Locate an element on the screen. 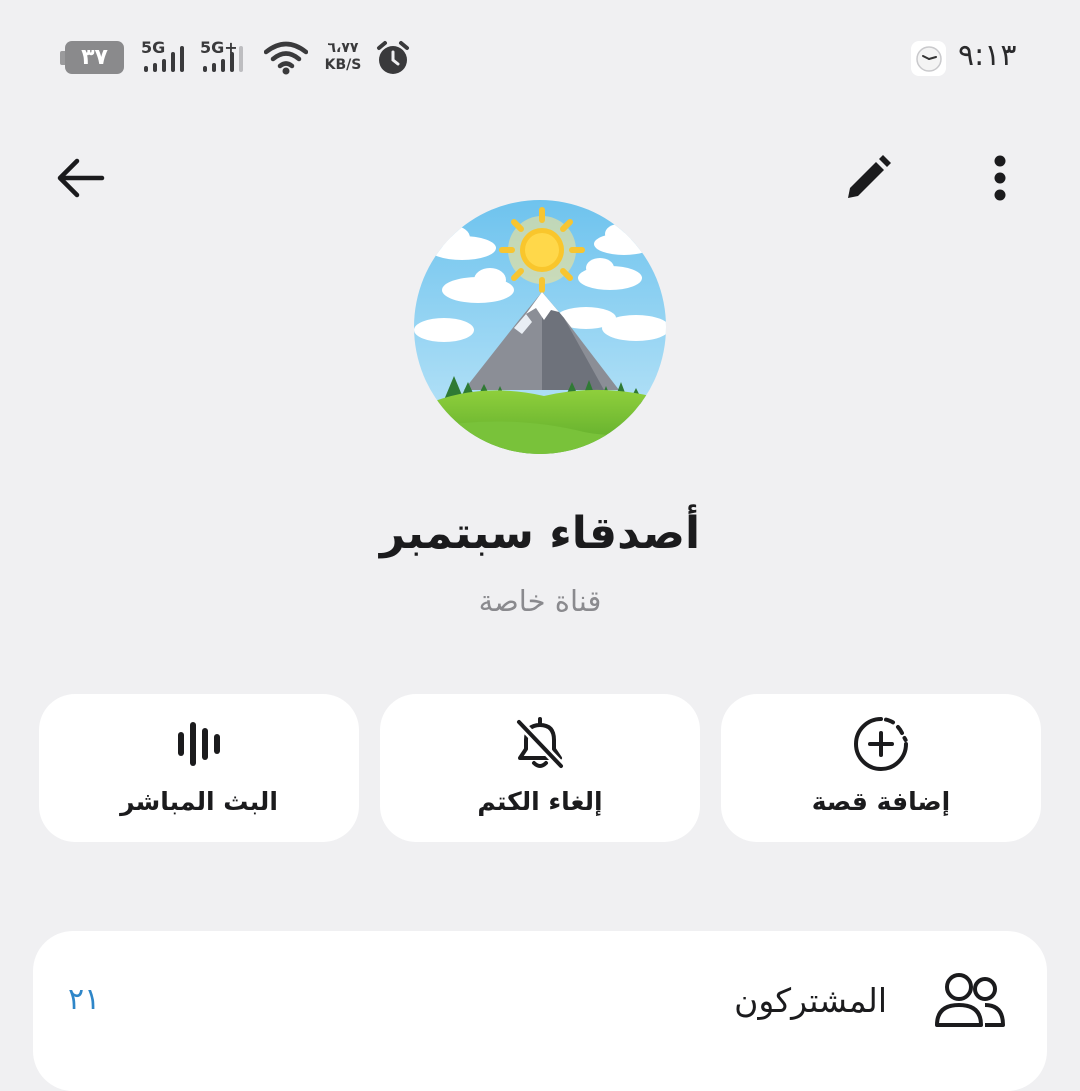 The width and height of the screenshot is (1080, 1091). unmute-label: إلغاء الكتم is located at coordinates (540, 801).